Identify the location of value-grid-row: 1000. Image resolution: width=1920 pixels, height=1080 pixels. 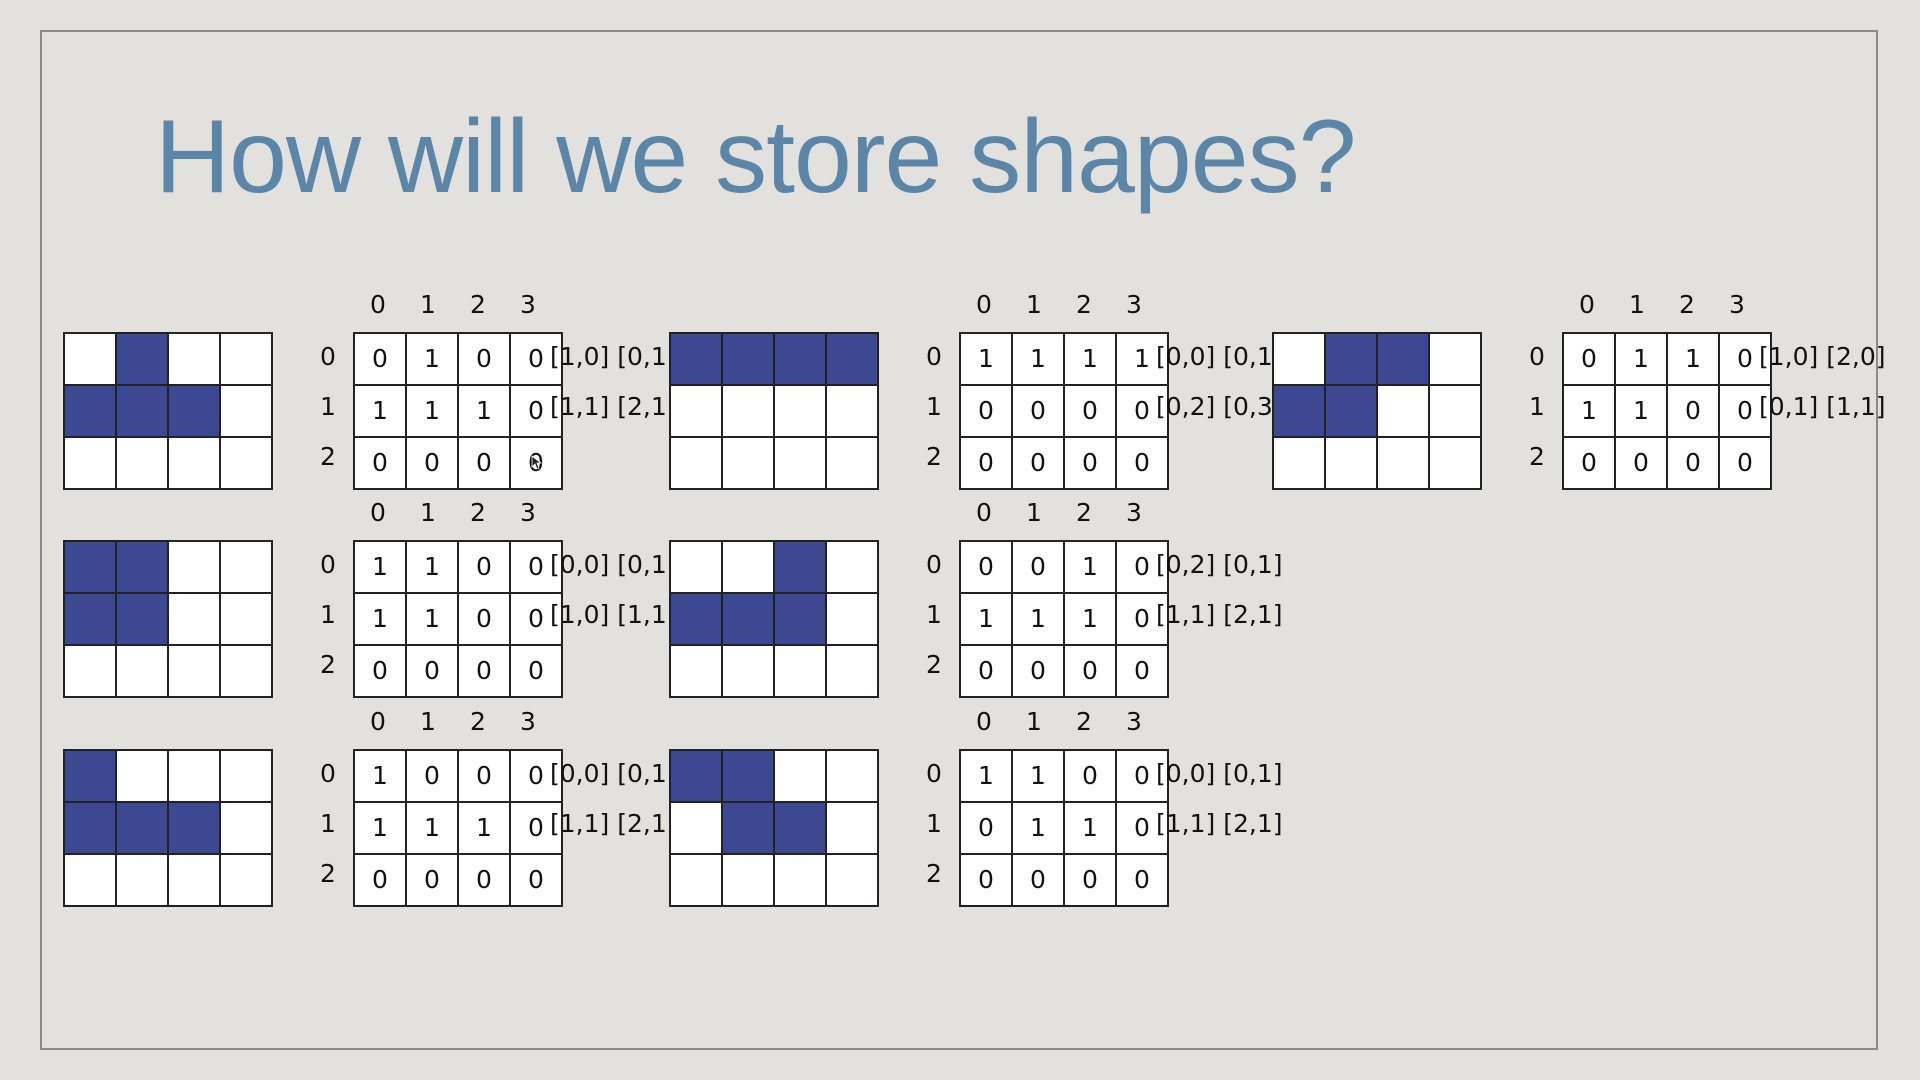
(458, 776).